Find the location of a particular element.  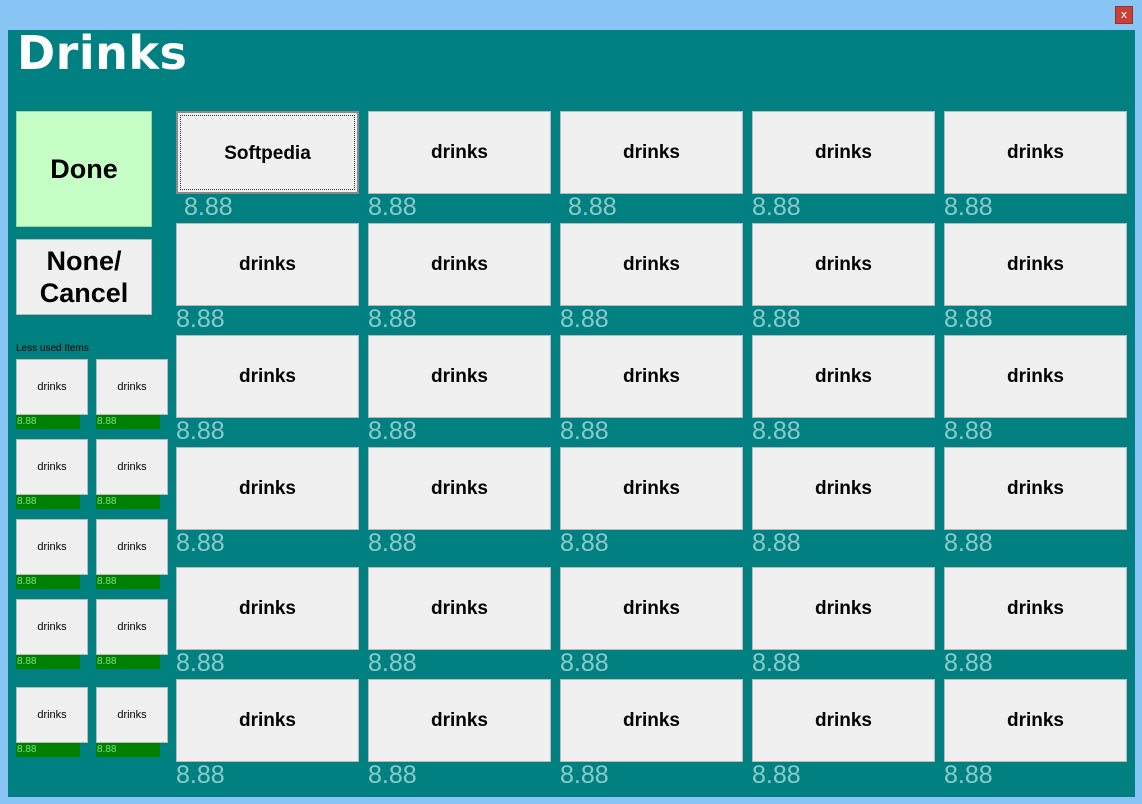

none-cancel-button: None/ Cancel is located at coordinates (84, 277).